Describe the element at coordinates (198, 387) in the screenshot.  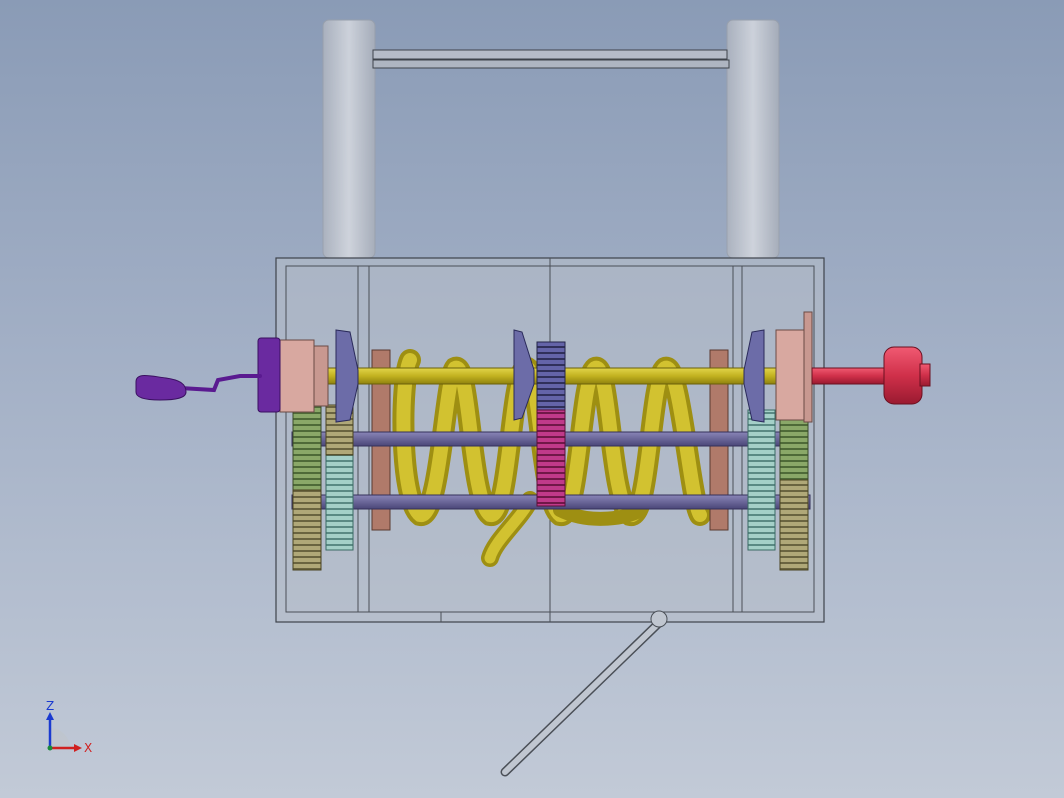
I see `crank-handle` at that location.